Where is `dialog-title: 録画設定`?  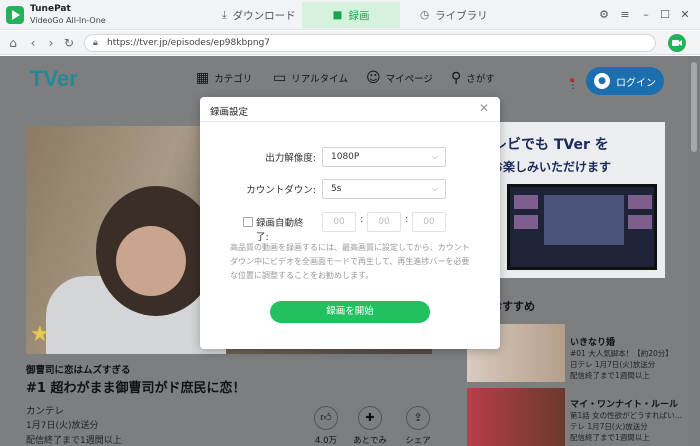
dialog-title: 録画設定 is located at coordinates (229, 112).